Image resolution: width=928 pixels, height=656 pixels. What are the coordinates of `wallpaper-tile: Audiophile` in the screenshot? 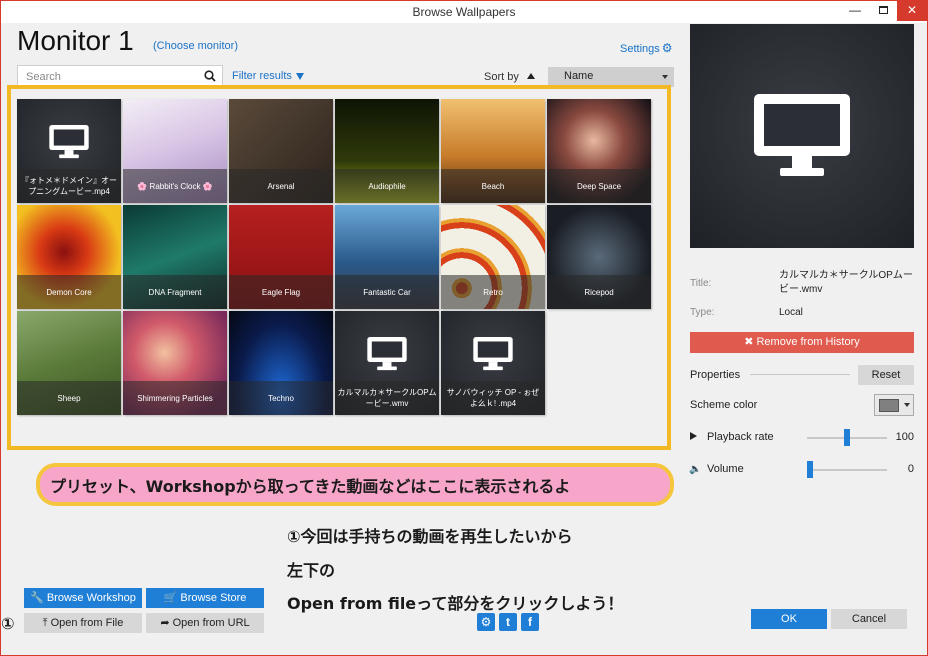 It's located at (387, 151).